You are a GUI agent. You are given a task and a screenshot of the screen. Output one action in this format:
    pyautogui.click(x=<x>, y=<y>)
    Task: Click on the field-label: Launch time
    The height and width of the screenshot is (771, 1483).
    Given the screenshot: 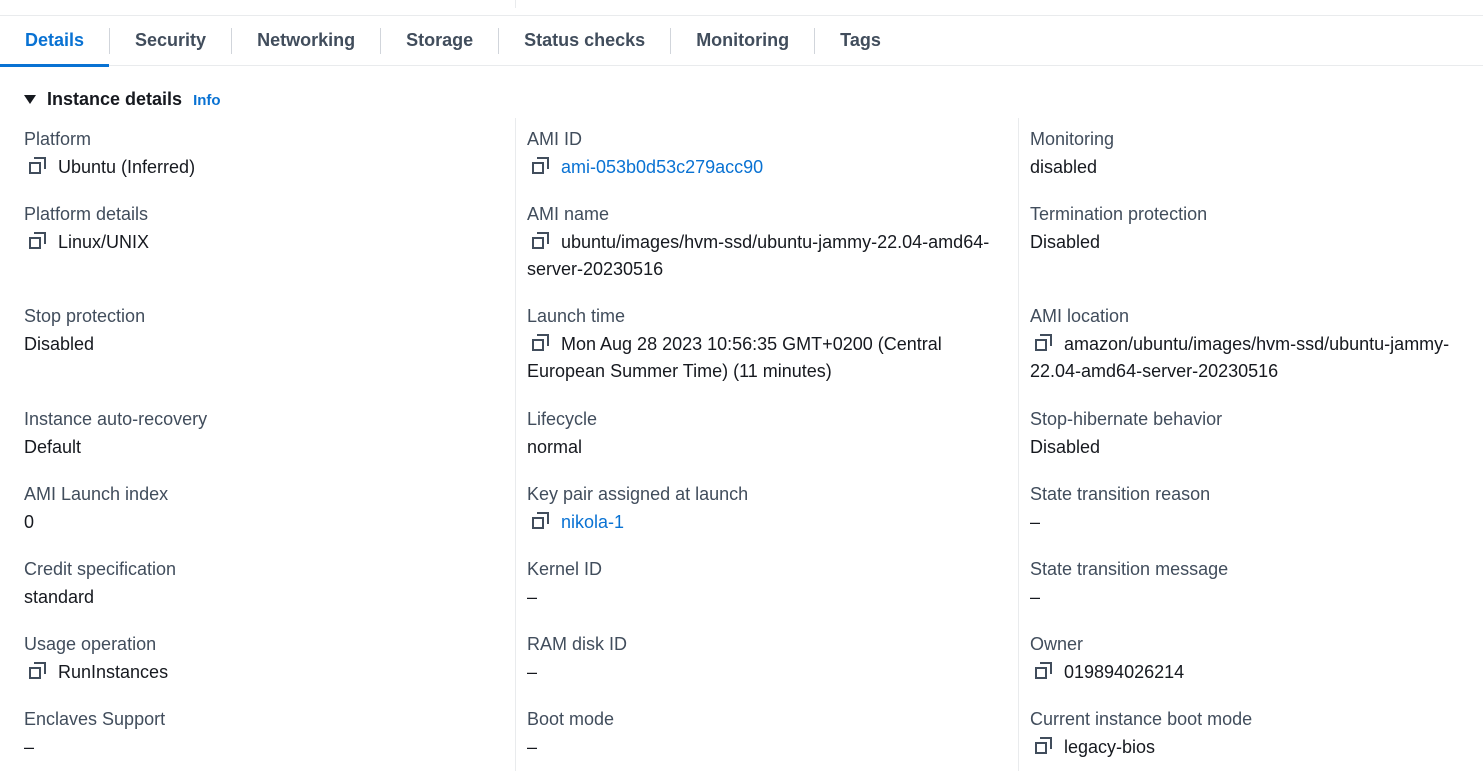 What is the action you would take?
    pyautogui.click(x=576, y=316)
    